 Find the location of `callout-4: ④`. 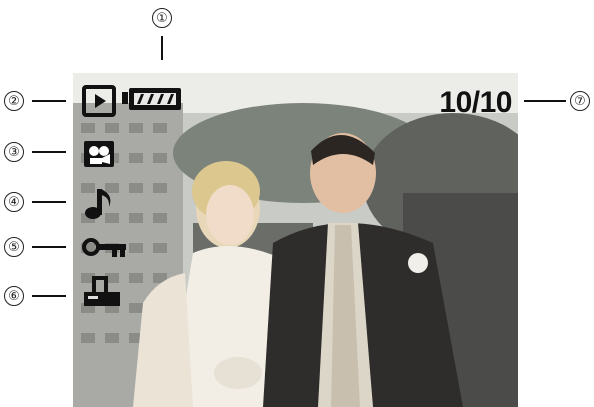

callout-4: ④ is located at coordinates (14, 202).